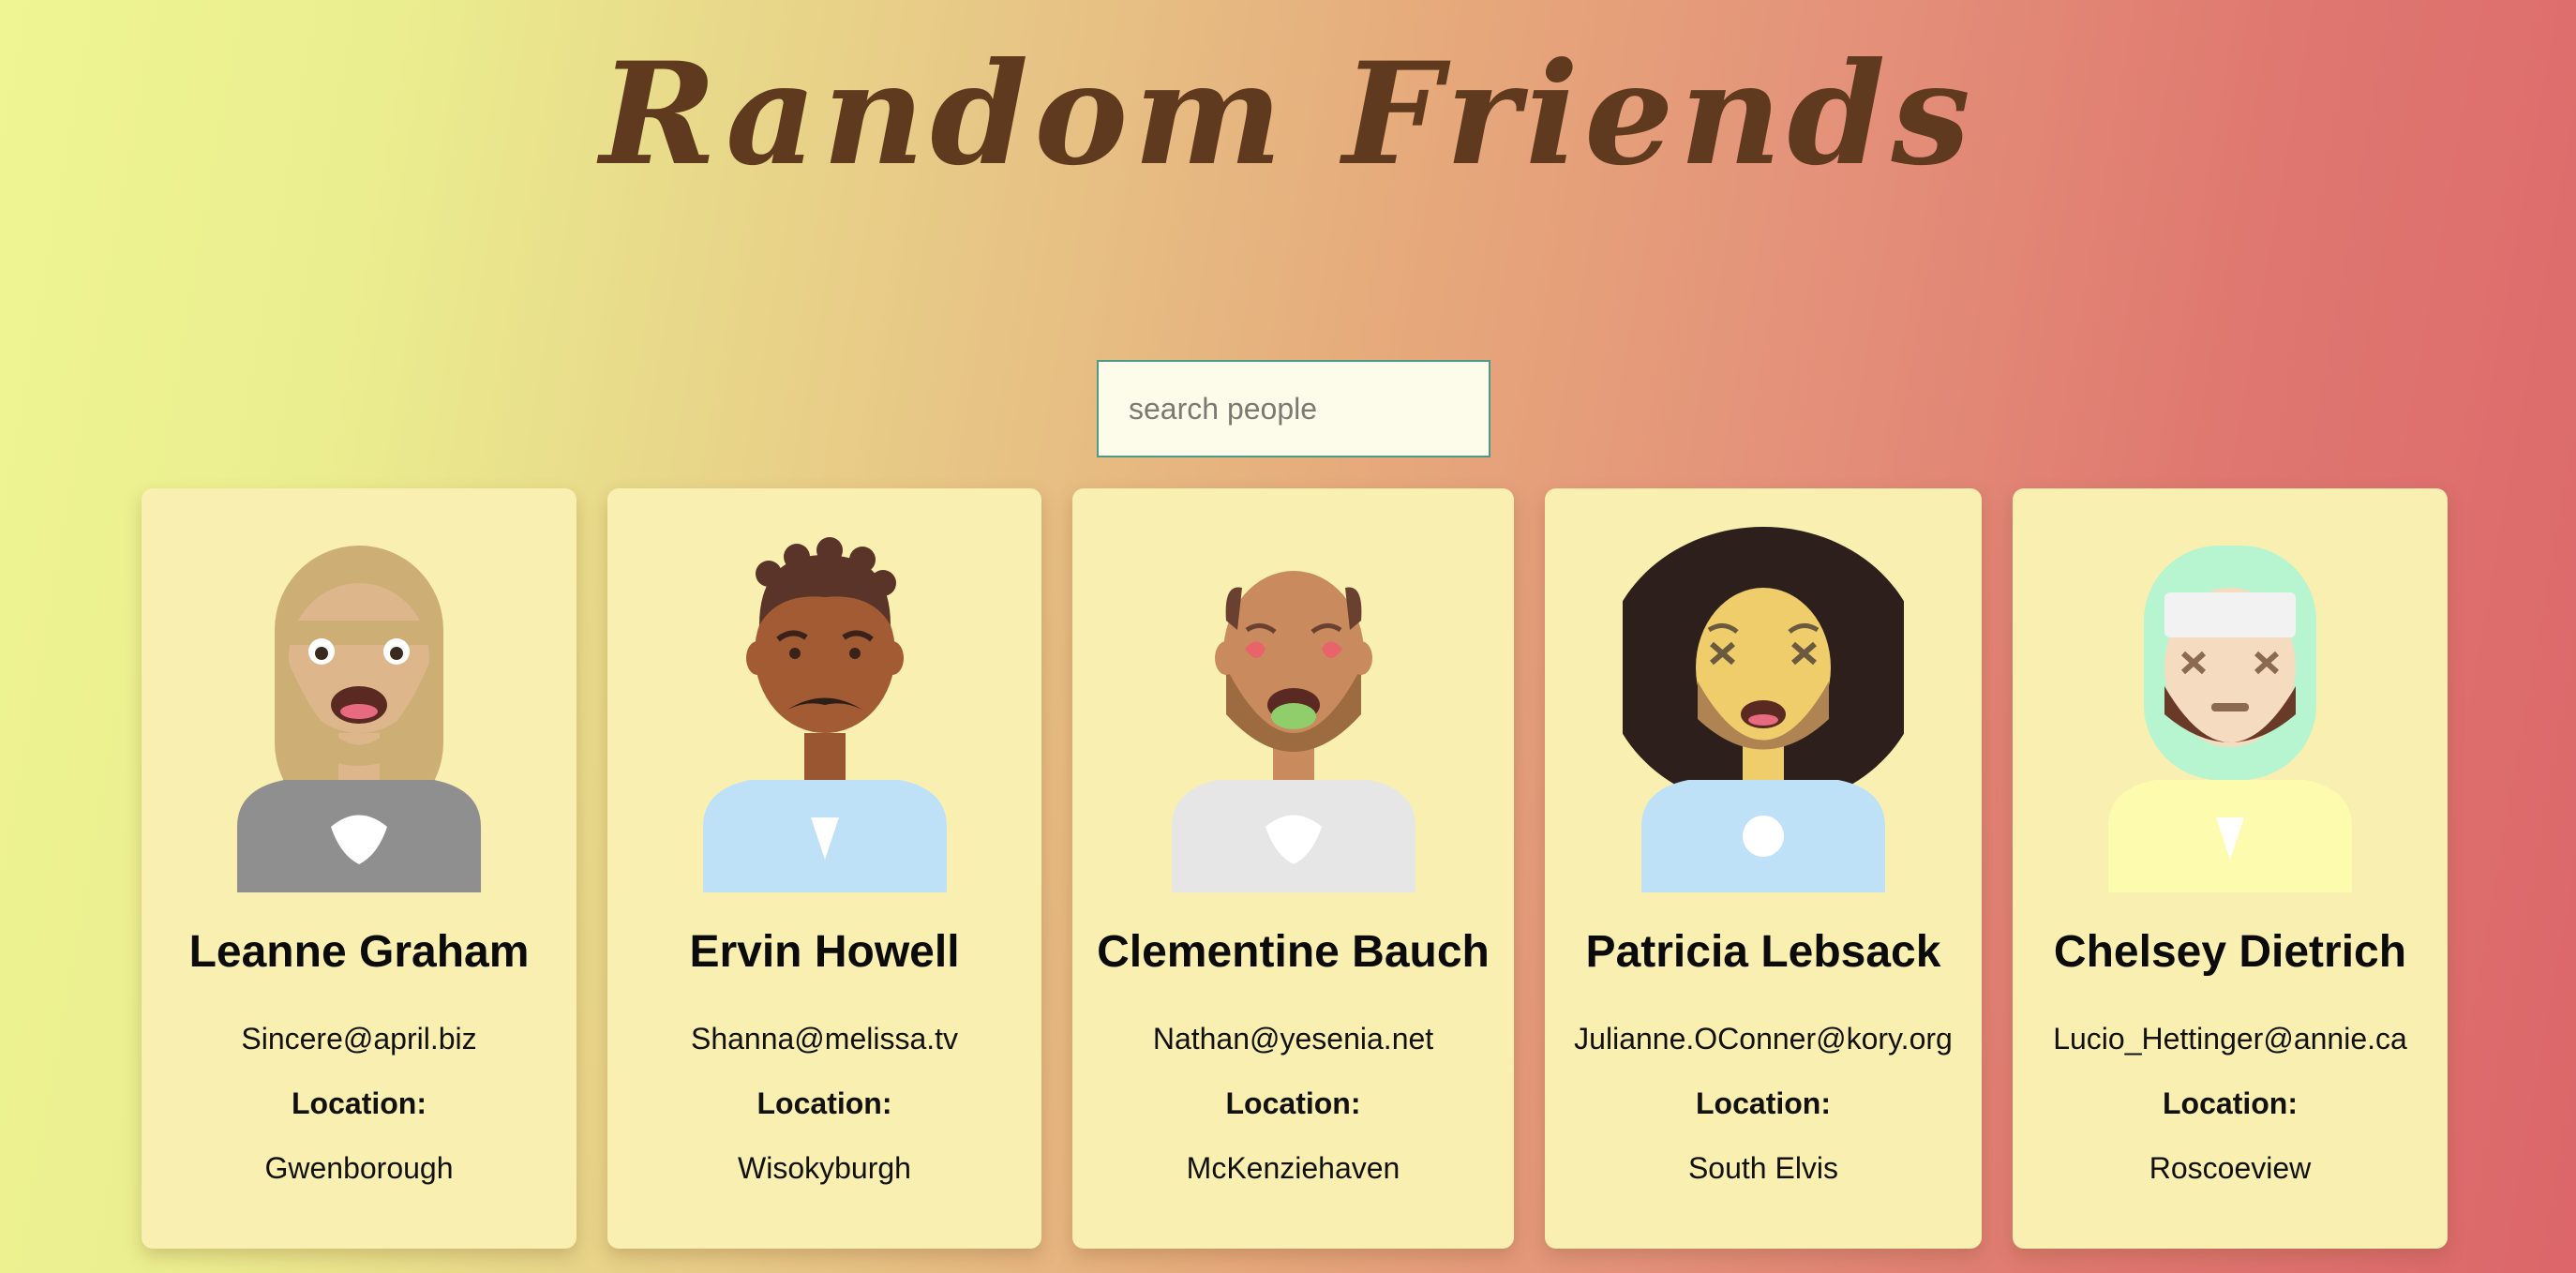  I want to click on friend-location: McKenziehaven, so click(1293, 1168).